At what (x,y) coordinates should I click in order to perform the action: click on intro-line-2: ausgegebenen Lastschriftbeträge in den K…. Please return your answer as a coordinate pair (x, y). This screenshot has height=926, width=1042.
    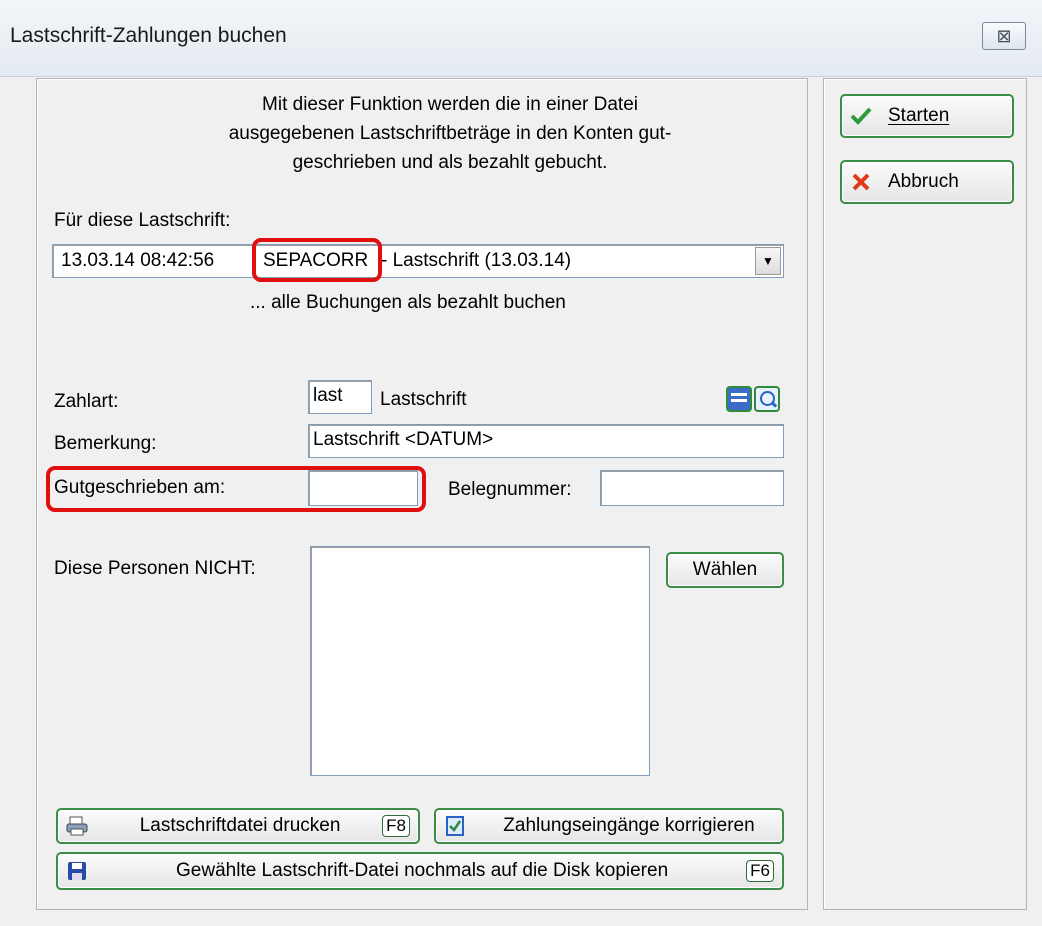
    Looking at the image, I should click on (450, 133).